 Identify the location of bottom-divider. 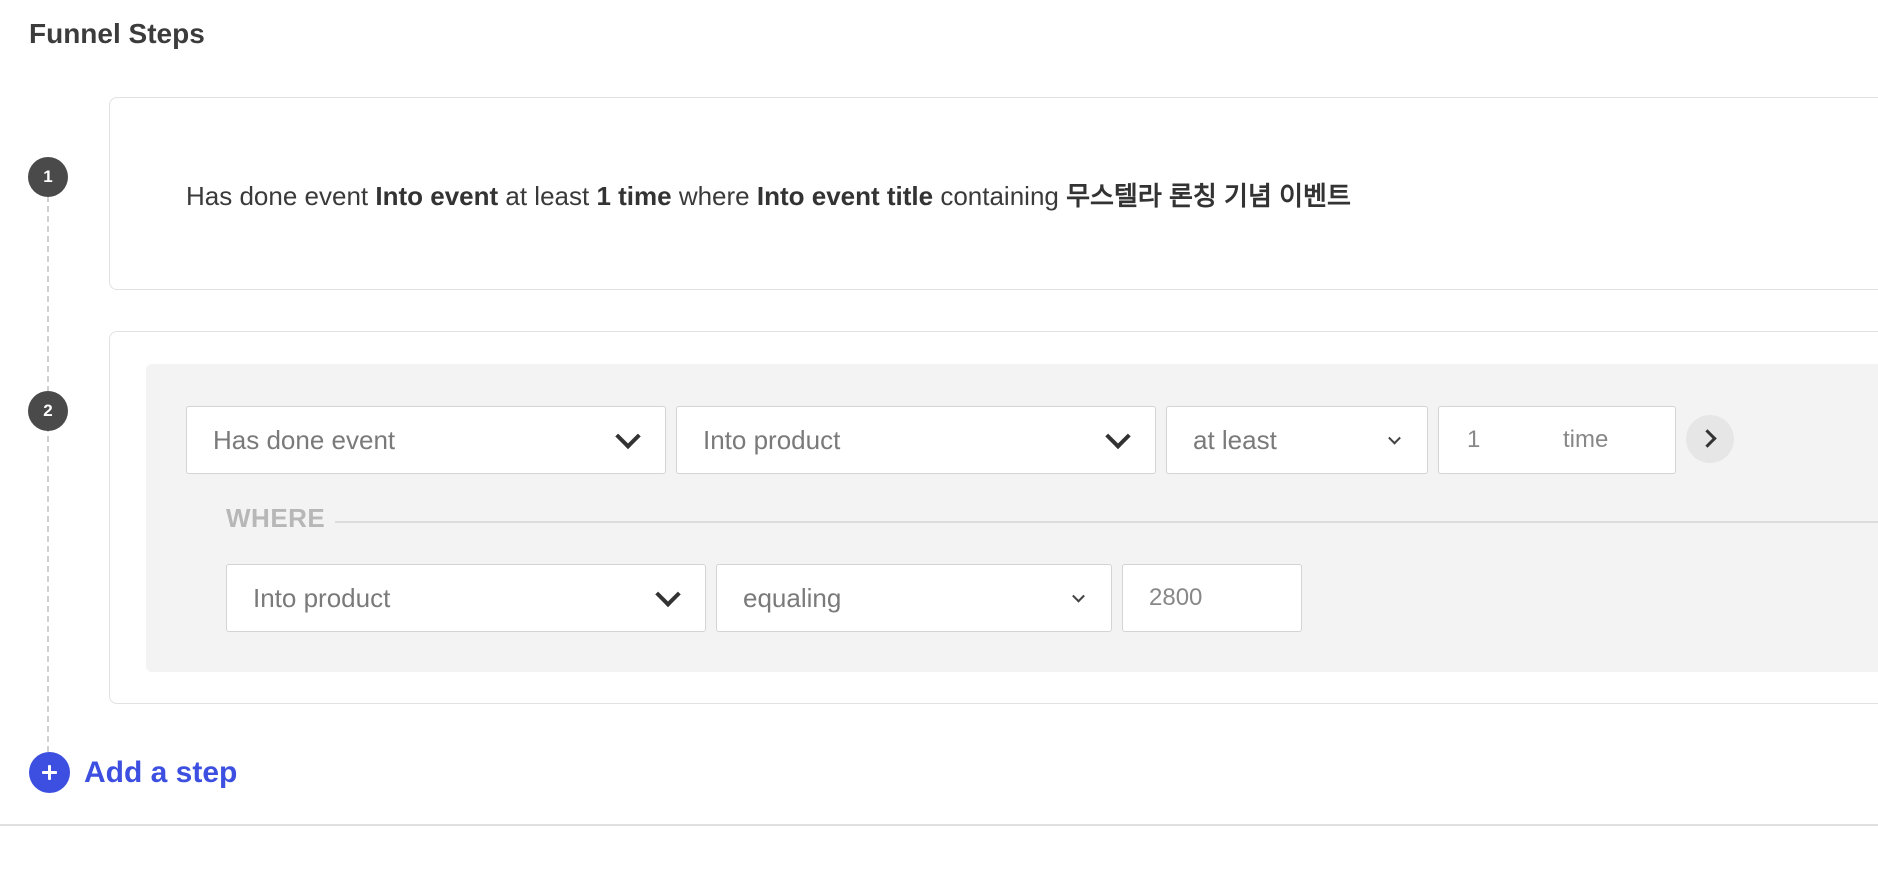
(939, 825).